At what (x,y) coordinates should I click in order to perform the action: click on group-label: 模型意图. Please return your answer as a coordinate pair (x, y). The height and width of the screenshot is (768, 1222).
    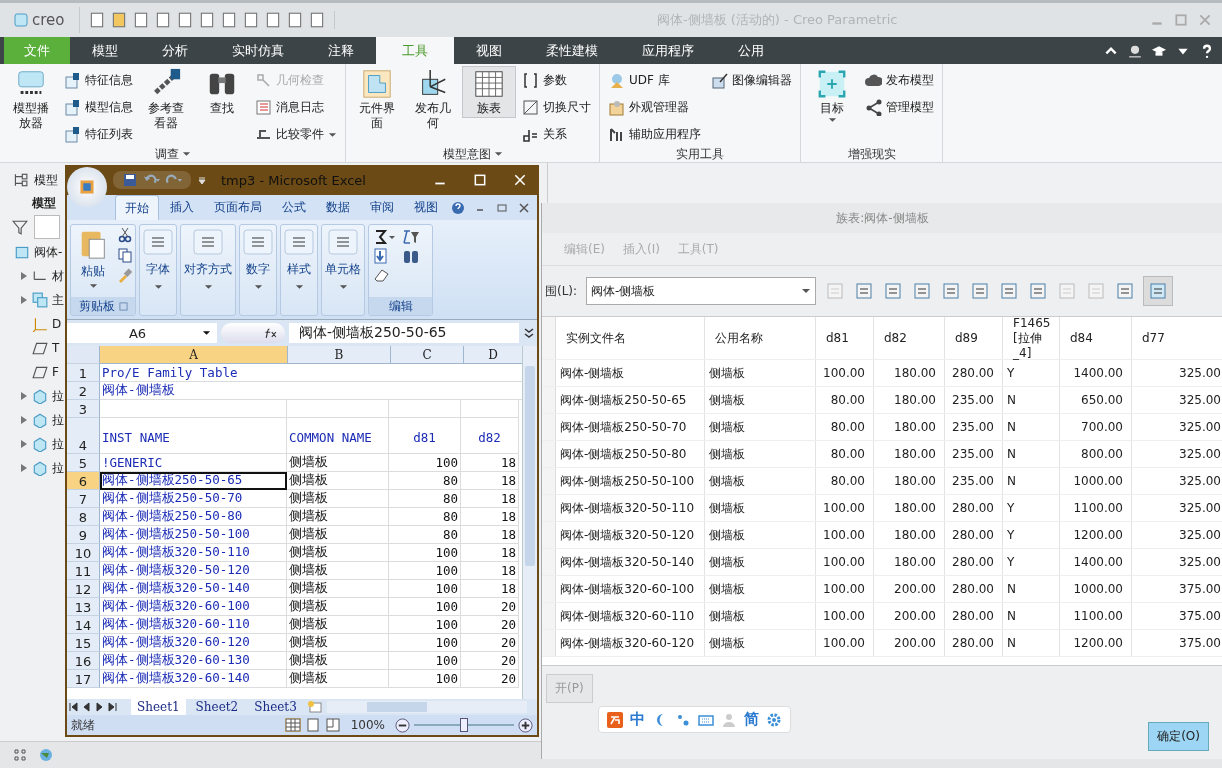
    Looking at the image, I should click on (472, 154).